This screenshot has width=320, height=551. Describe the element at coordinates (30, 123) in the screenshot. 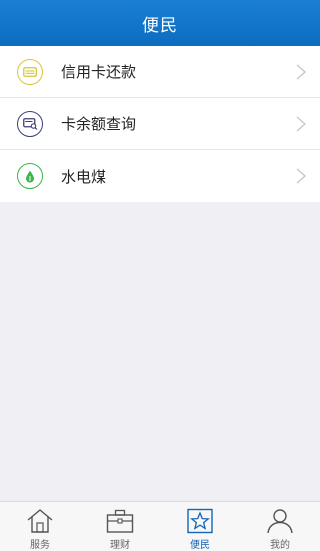

I see `card-search-icon` at that location.